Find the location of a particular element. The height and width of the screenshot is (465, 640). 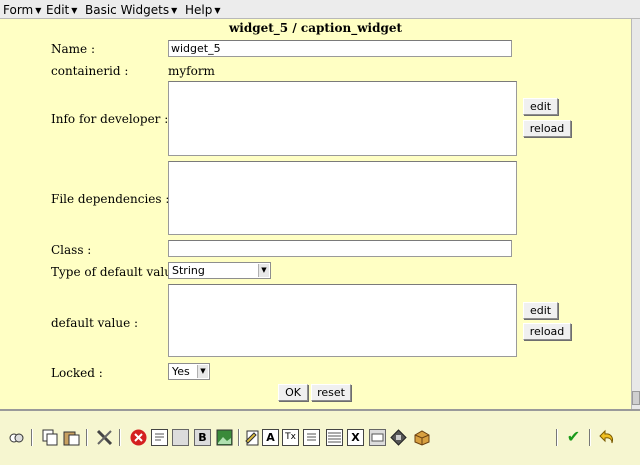

checkbox-icon: X is located at coordinates (355, 437).